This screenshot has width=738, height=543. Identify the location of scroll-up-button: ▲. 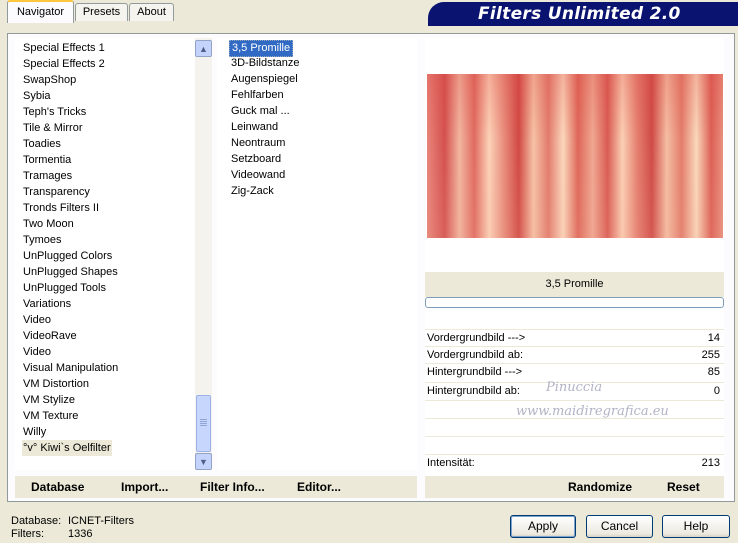
(203, 48).